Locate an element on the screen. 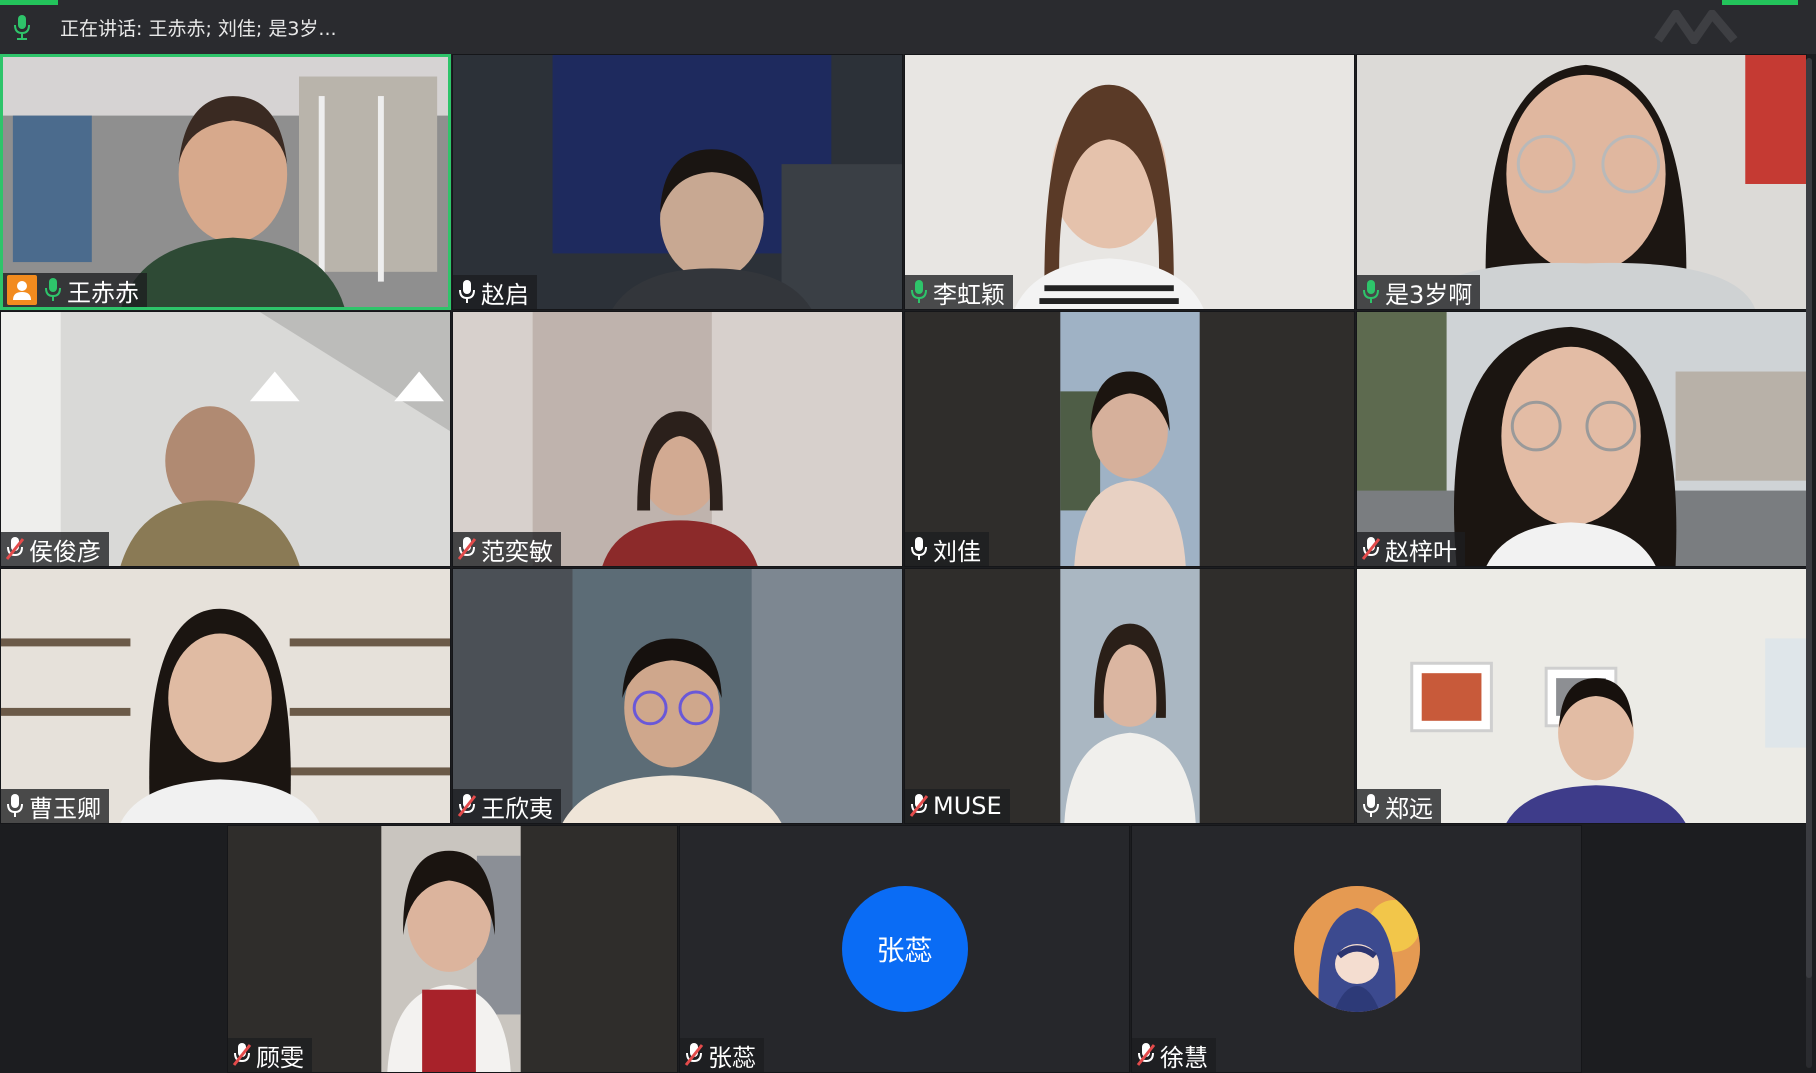 The width and height of the screenshot is (1816, 1073). video-tile: 侯俊彦 is located at coordinates (225, 439).